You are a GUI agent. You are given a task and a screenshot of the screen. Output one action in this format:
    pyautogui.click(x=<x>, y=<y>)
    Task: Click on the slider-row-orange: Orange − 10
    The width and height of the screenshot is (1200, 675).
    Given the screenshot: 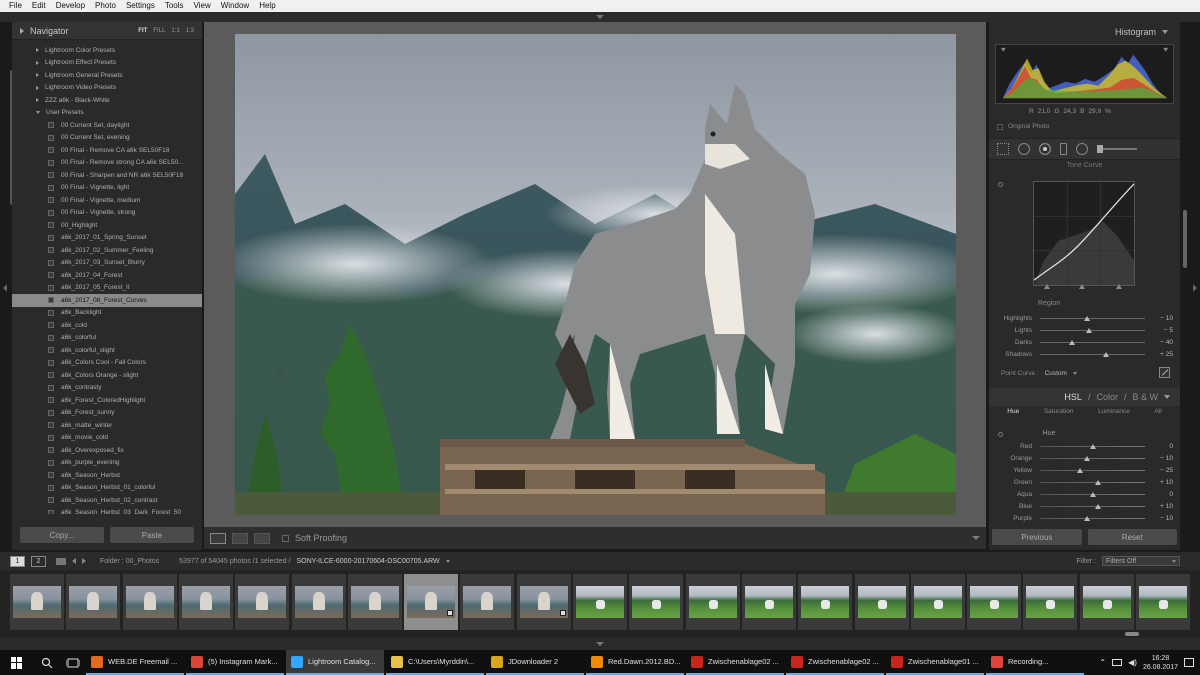 What is the action you would take?
    pyautogui.click(x=1084, y=458)
    